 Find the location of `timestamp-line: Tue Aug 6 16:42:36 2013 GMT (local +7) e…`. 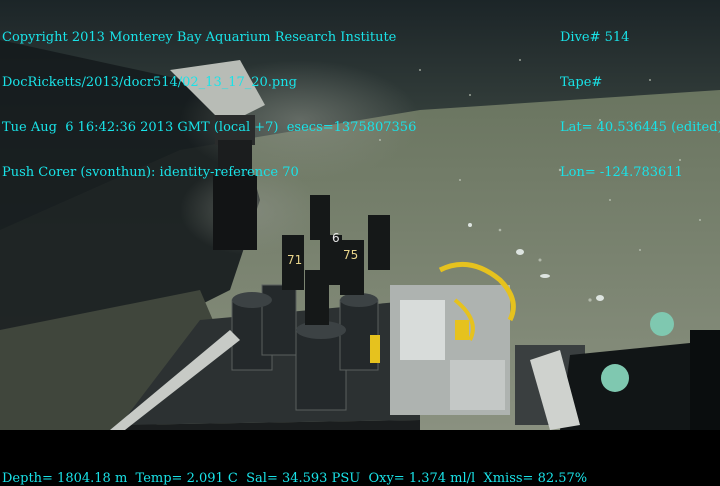

timestamp-line: Tue Aug 6 16:42:36 2013 GMT (local +7) e… is located at coordinates (209, 127).